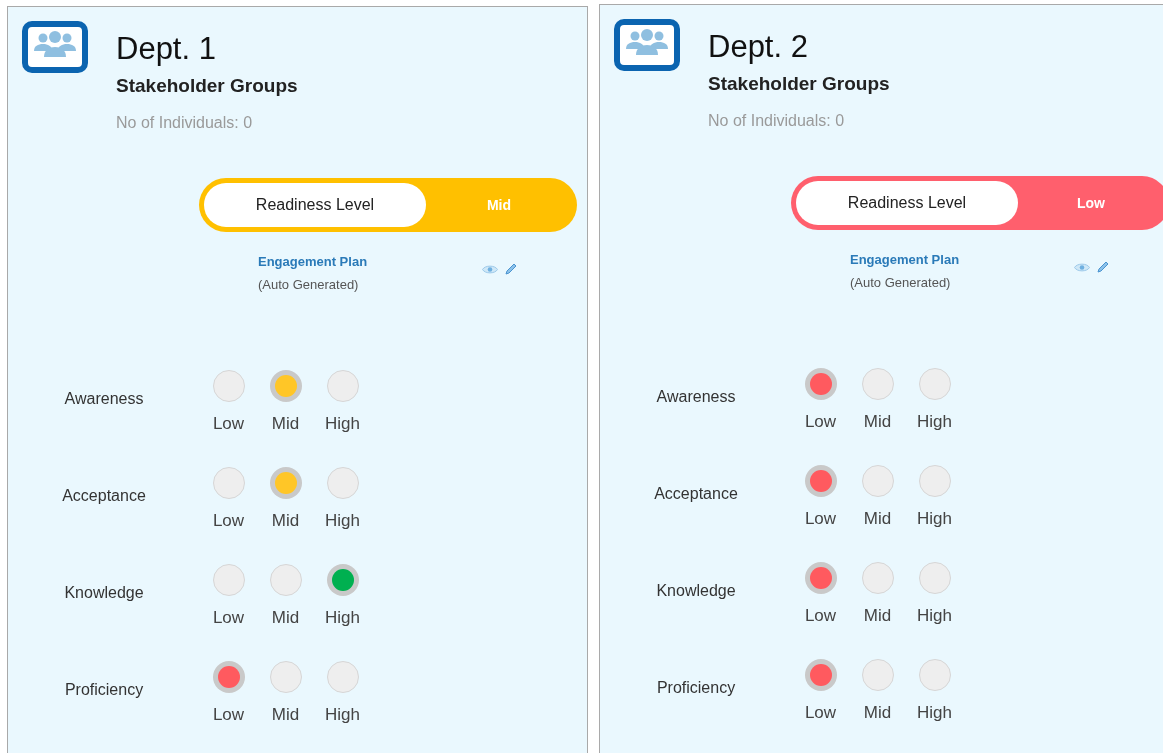 Image resolution: width=1163 pixels, height=753 pixels. Describe the element at coordinates (499, 205) in the screenshot. I see `readiness-value: Mid` at that location.